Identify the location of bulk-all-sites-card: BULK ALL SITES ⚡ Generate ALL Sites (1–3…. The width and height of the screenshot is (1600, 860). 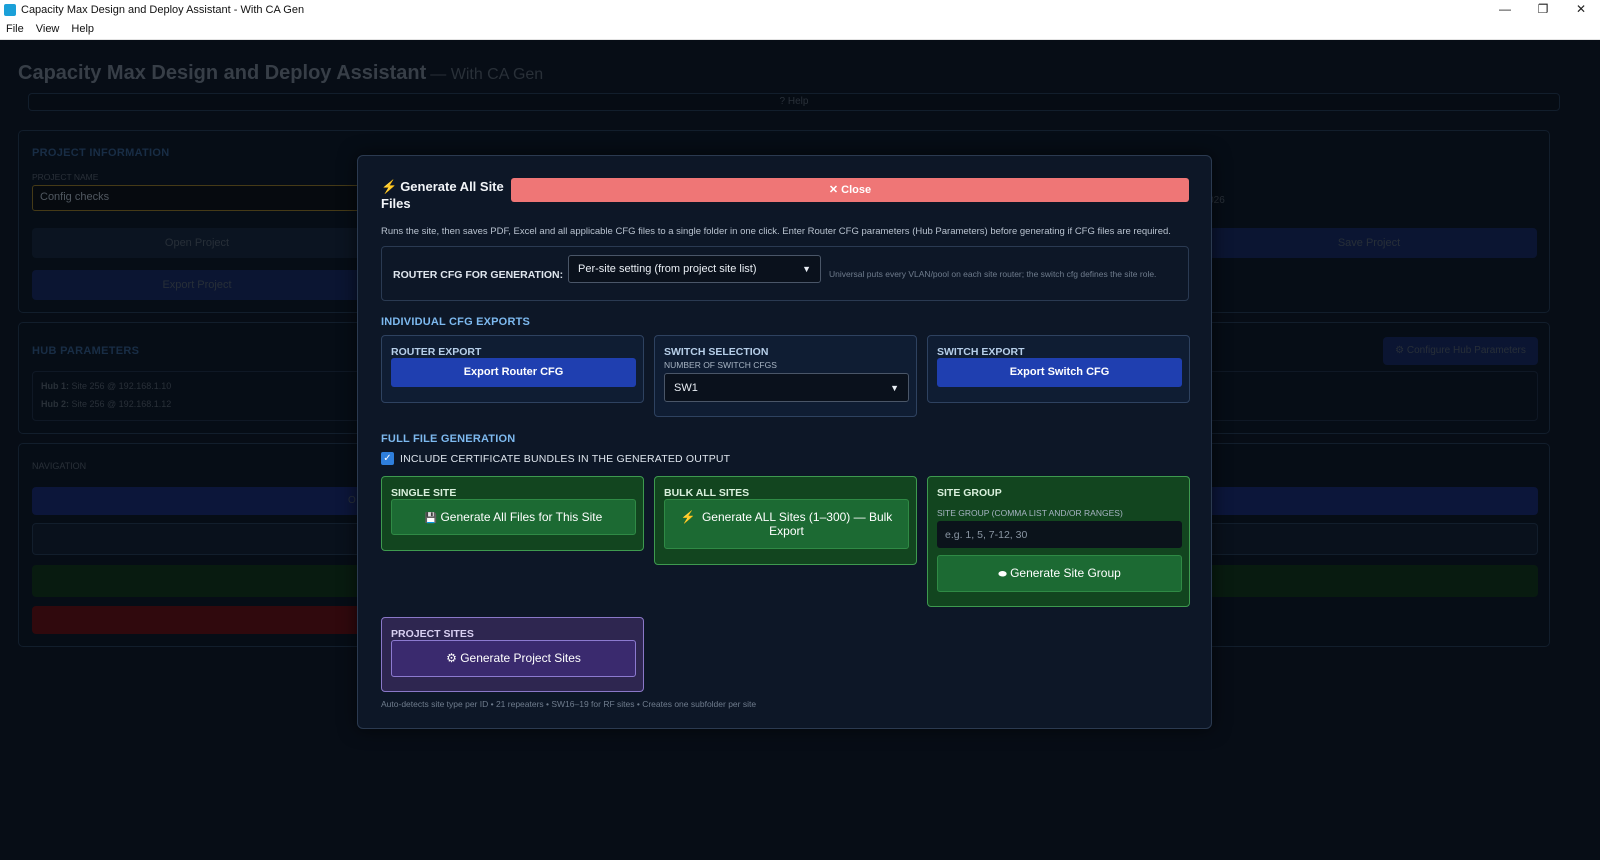
(785, 520).